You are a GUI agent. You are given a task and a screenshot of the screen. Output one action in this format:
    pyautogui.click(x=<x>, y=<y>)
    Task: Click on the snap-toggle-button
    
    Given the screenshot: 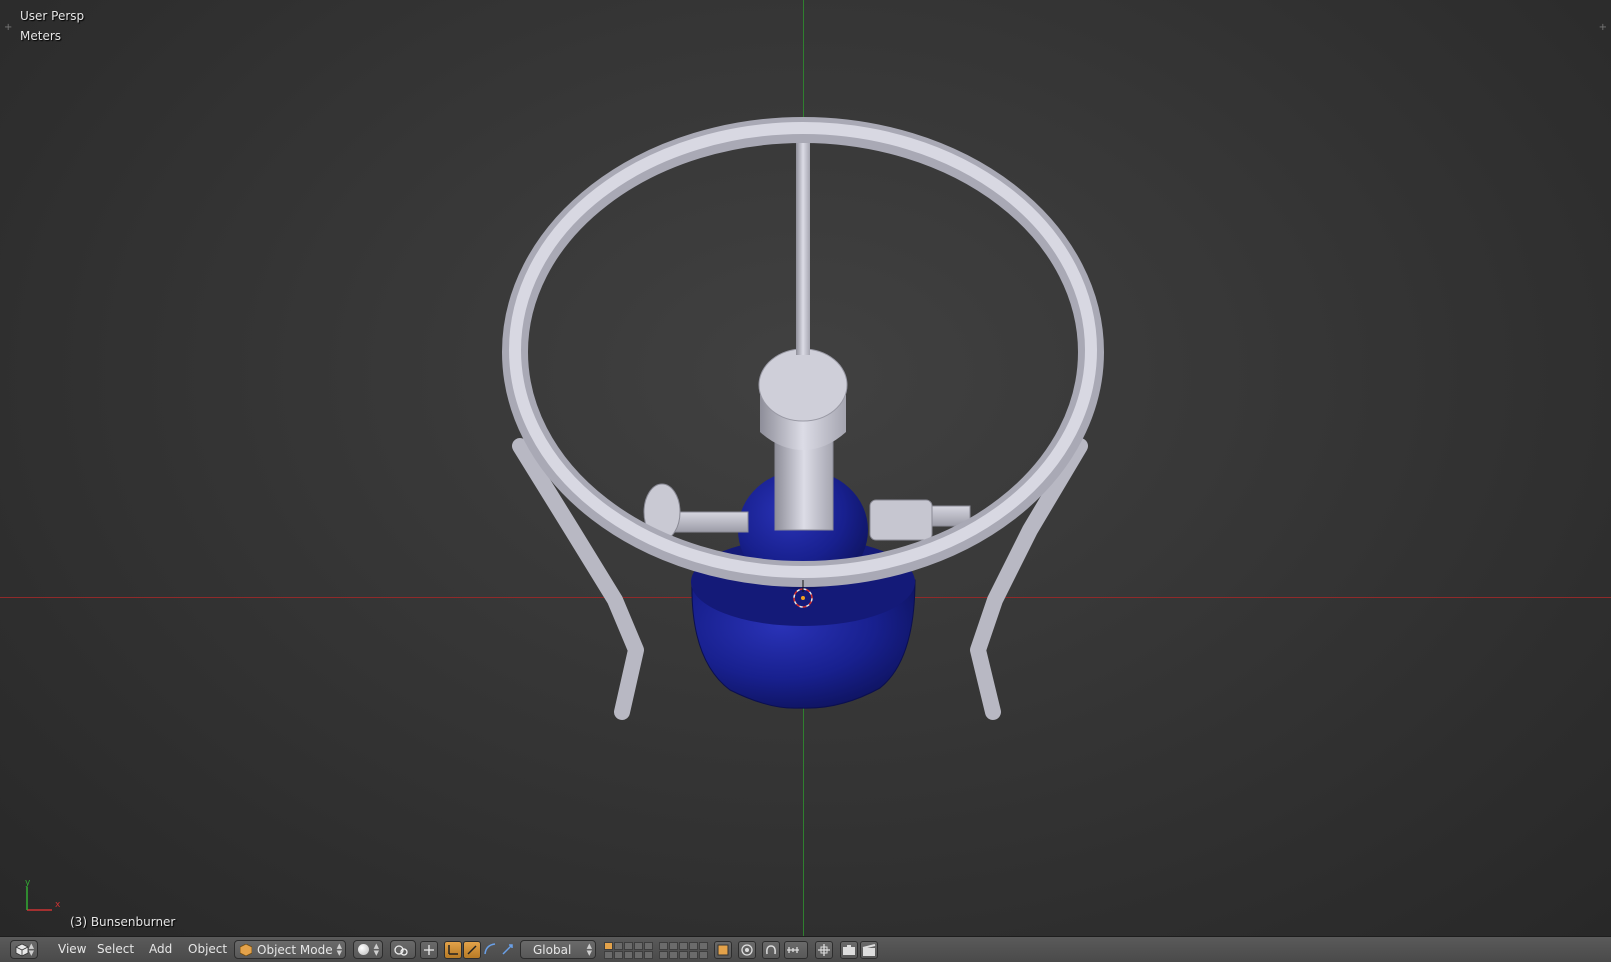 What is the action you would take?
    pyautogui.click(x=771, y=950)
    